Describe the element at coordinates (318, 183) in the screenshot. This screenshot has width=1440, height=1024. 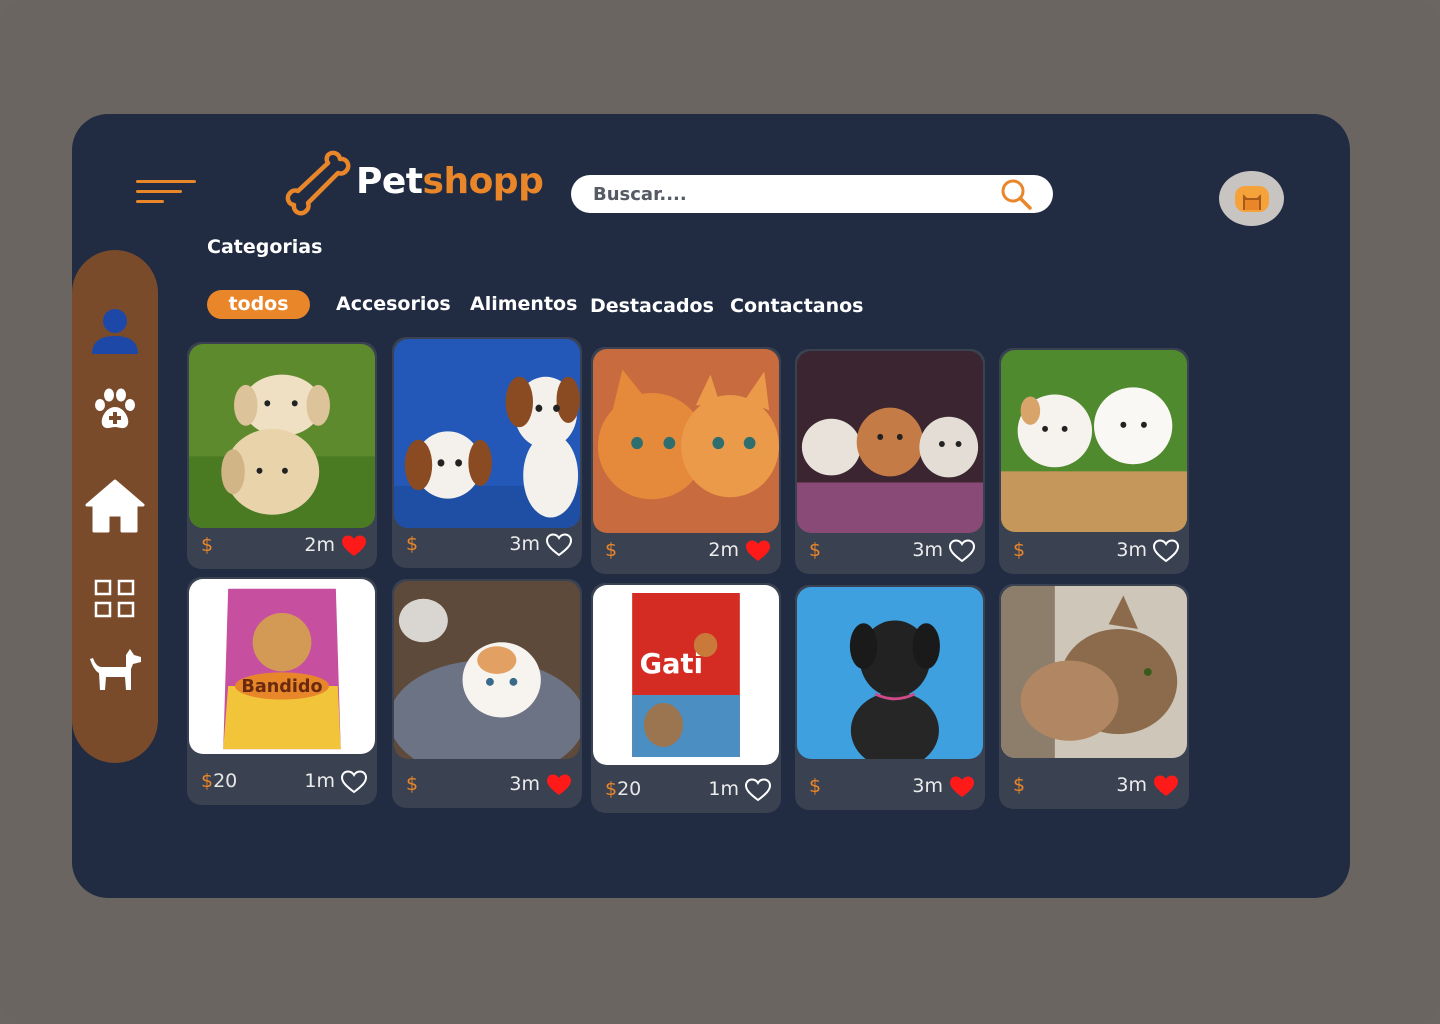
I see `bone-icon` at that location.